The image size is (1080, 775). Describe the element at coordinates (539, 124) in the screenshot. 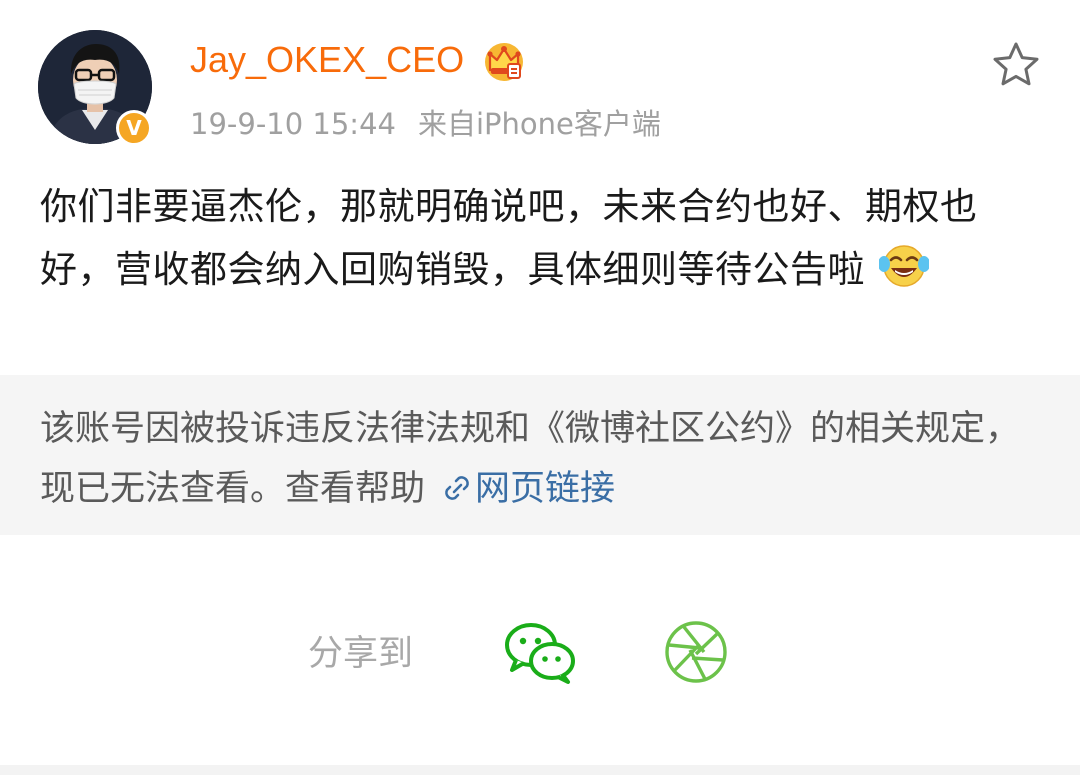

I see `post-source: 来自iPhone客户端` at that location.